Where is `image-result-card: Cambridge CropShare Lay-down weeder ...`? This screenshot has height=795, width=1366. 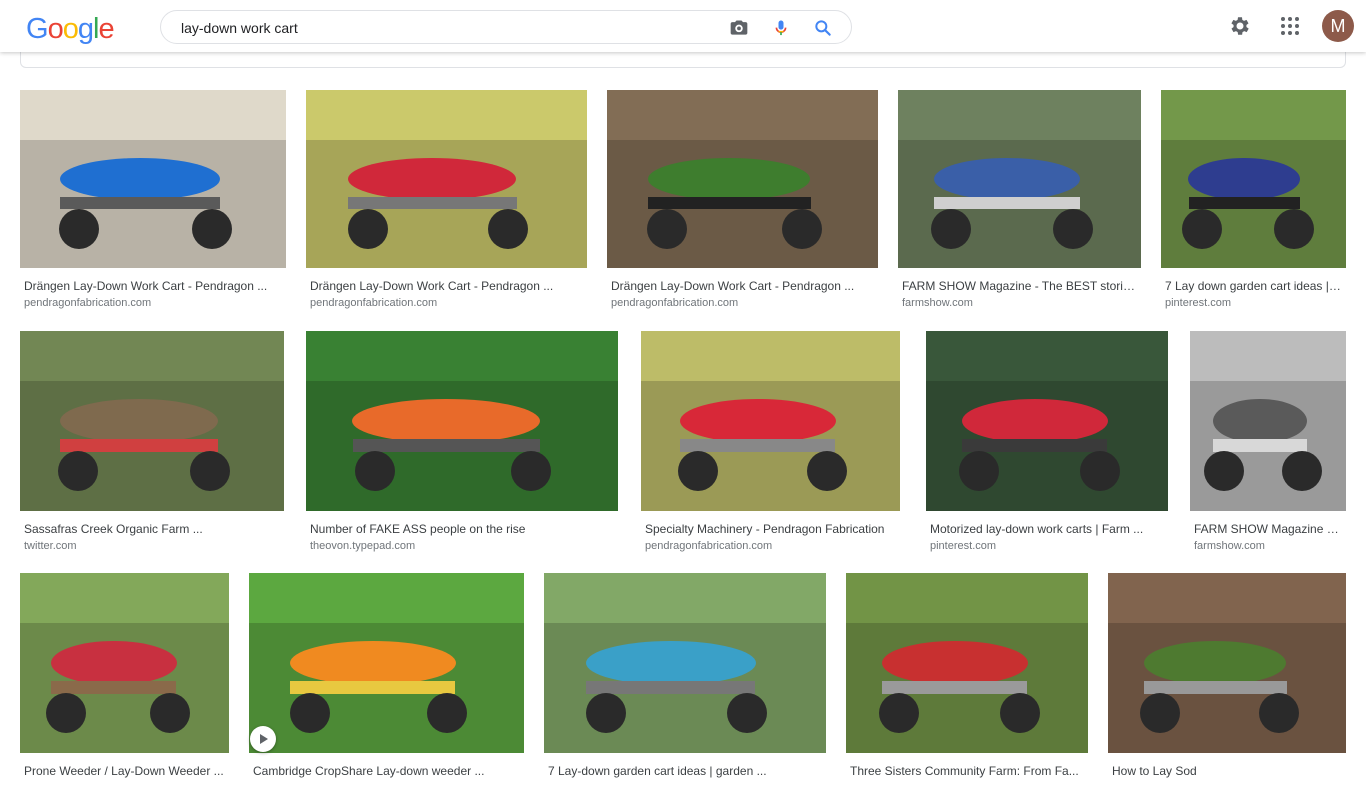 image-result-card: Cambridge CropShare Lay-down weeder ... is located at coordinates (386, 684).